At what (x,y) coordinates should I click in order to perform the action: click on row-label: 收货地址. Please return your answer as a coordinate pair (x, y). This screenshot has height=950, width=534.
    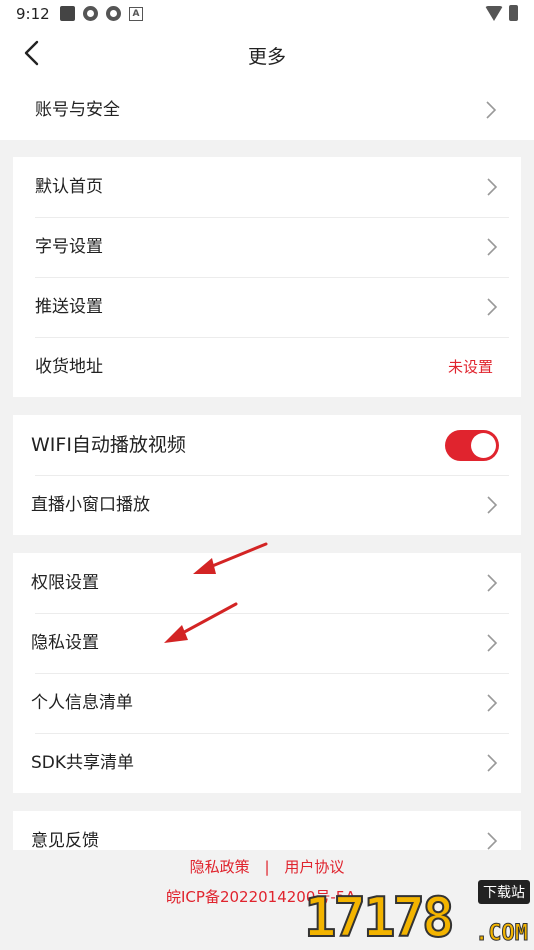
    Looking at the image, I should click on (69, 367).